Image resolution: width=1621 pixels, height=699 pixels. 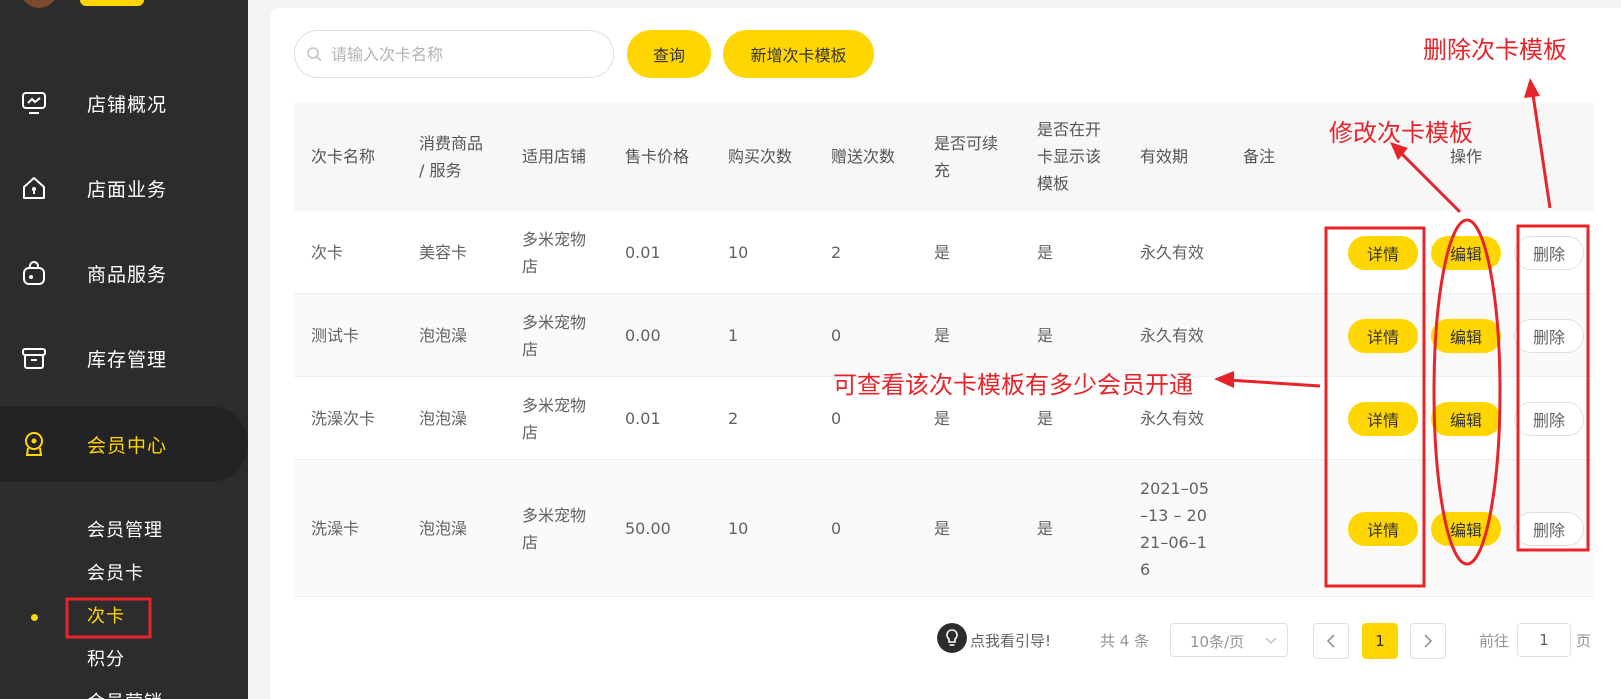 What do you see at coordinates (1173, 515) in the screenshot?
I see `table-cell-line: –13 – 20` at bounding box center [1173, 515].